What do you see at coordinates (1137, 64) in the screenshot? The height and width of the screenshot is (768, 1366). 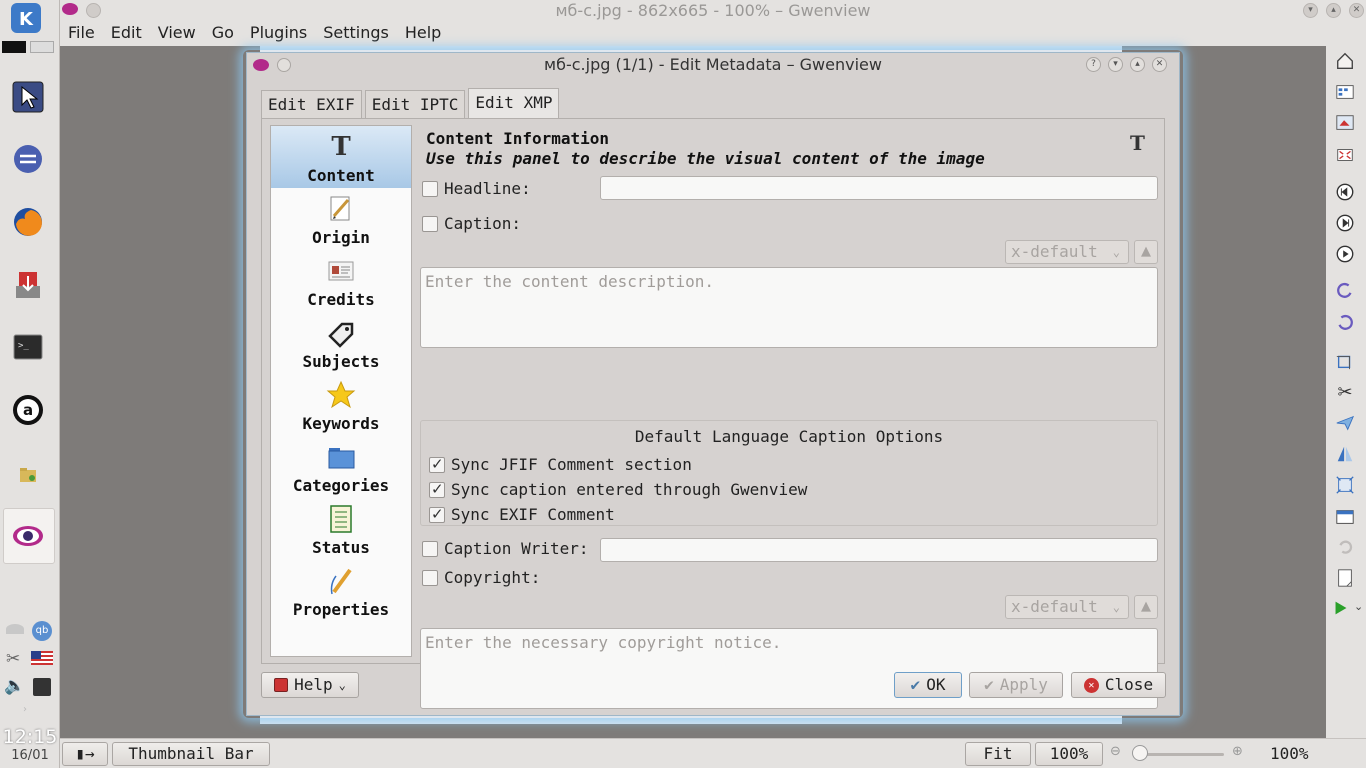 I see `dialog-maximize-button: ▴` at bounding box center [1137, 64].